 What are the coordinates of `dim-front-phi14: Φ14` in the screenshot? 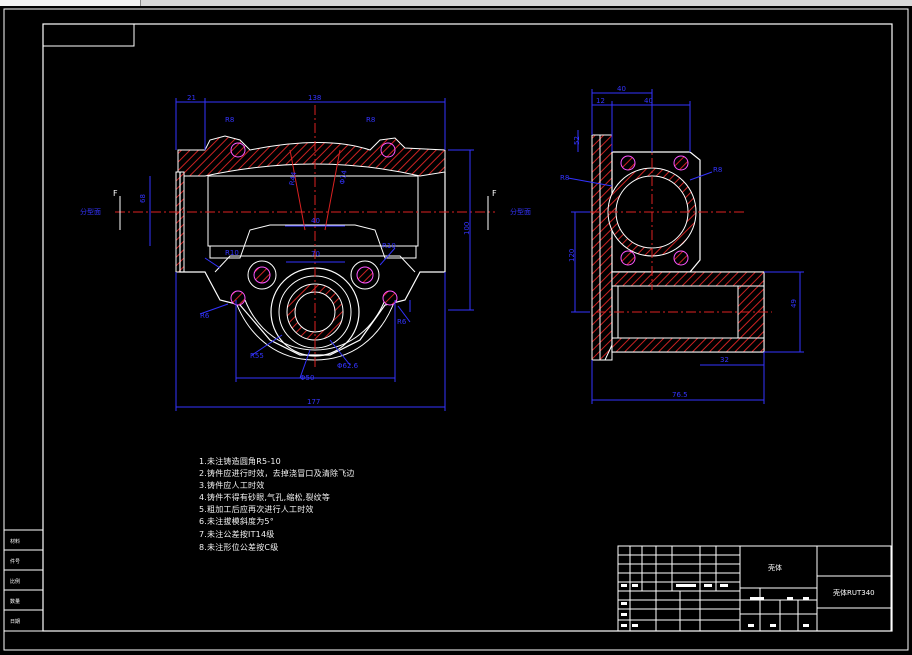 It's located at (343, 177).